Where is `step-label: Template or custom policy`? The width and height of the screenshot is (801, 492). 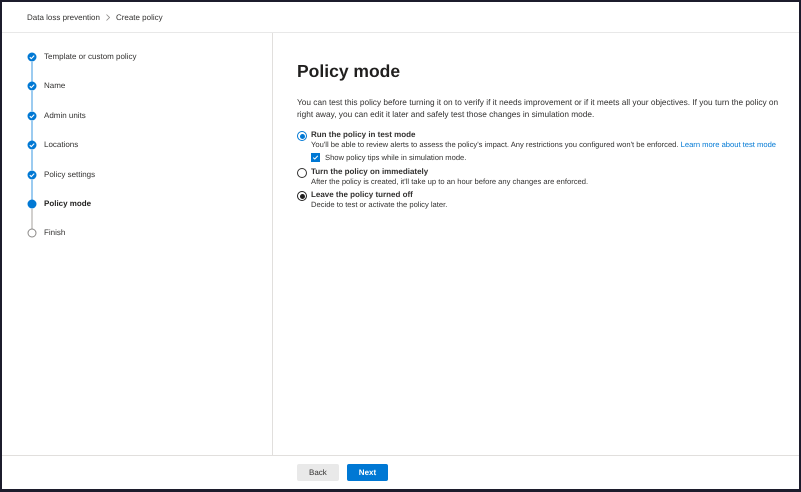
step-label: Template or custom policy is located at coordinates (90, 56).